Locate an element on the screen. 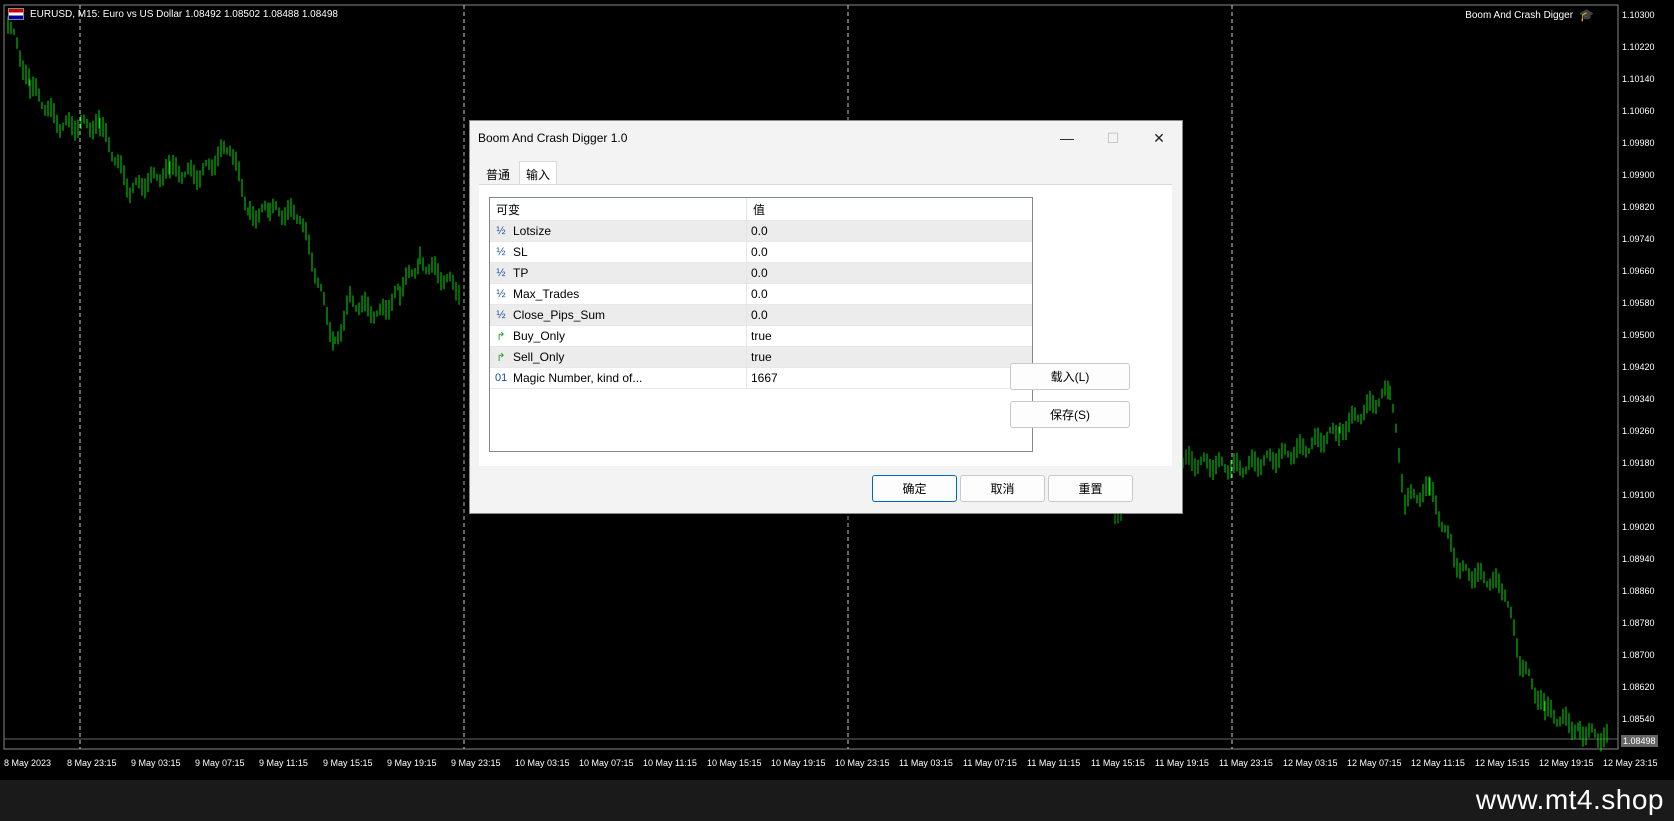 This screenshot has height=821, width=1674. input-row: ½ TP 0.0 is located at coordinates (761, 273).